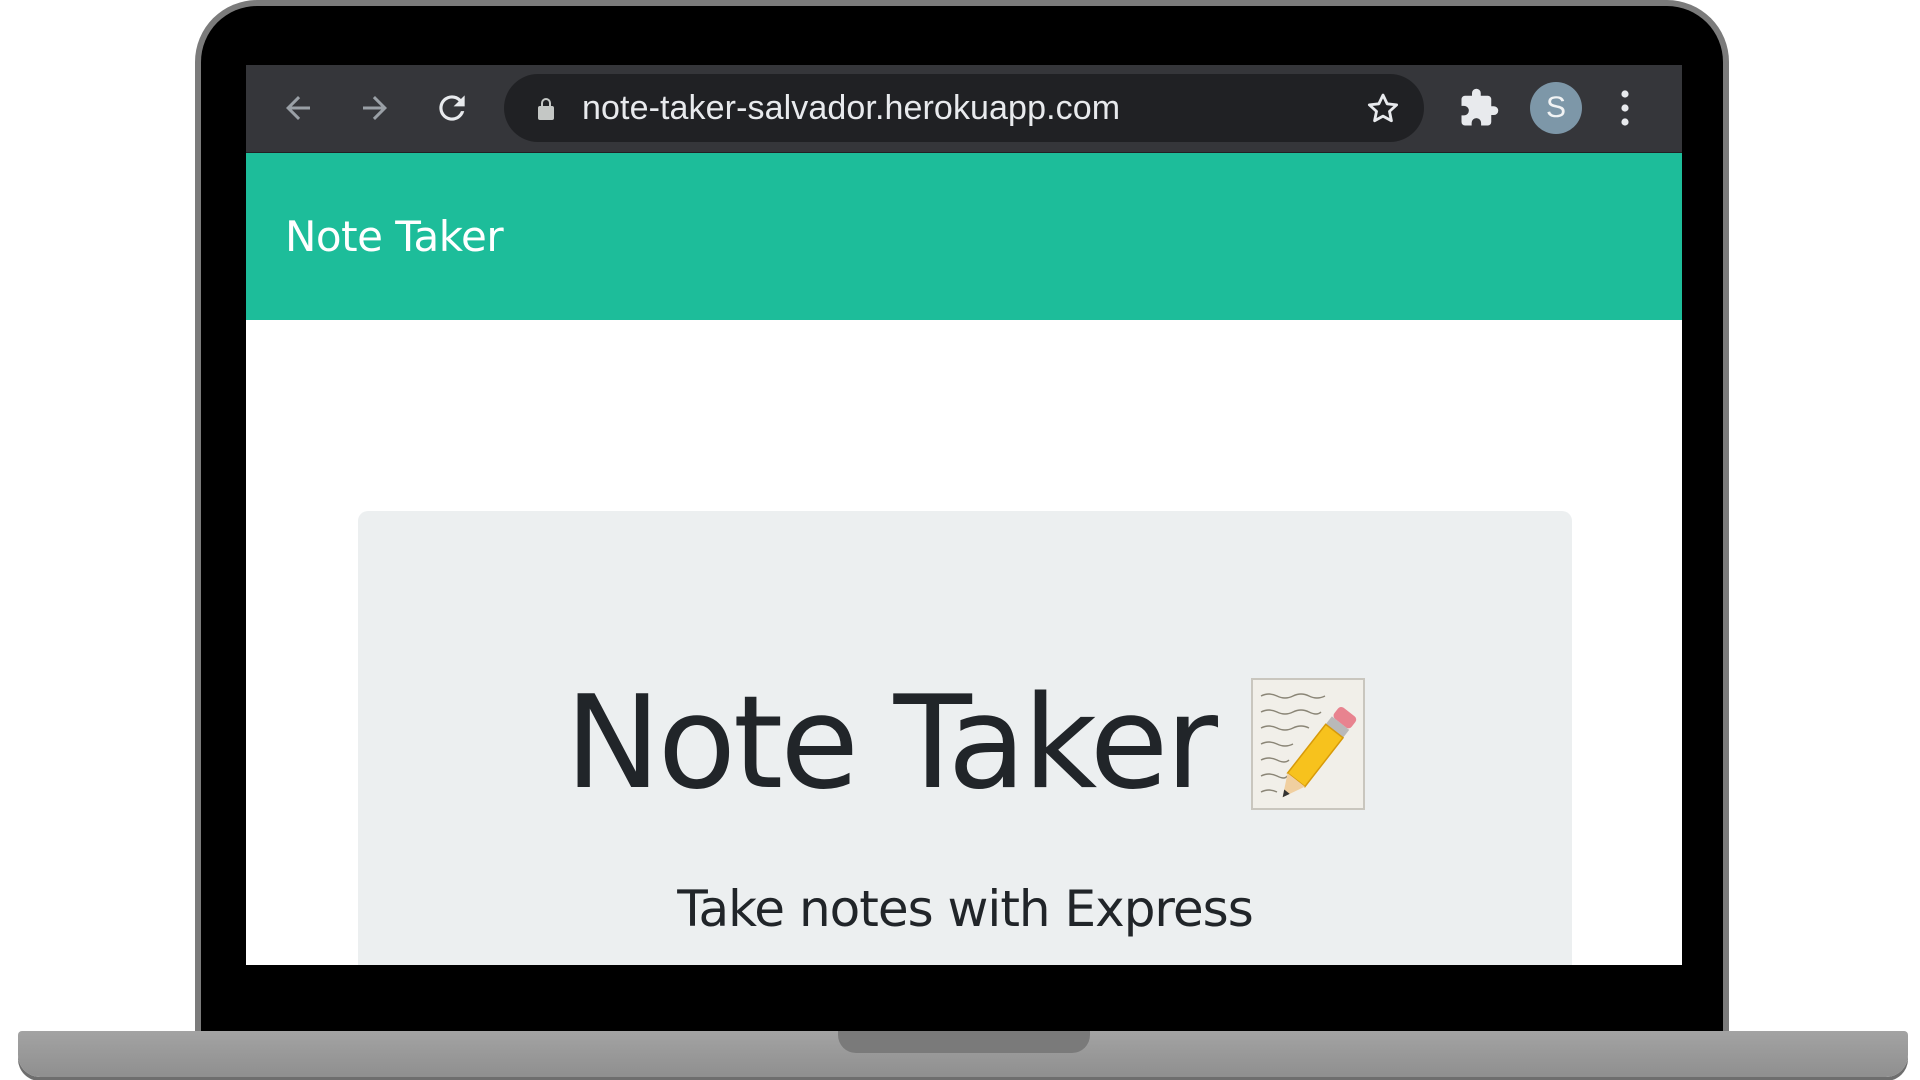 Image resolution: width=1920 pixels, height=1080 pixels. I want to click on back-button, so click(298, 108).